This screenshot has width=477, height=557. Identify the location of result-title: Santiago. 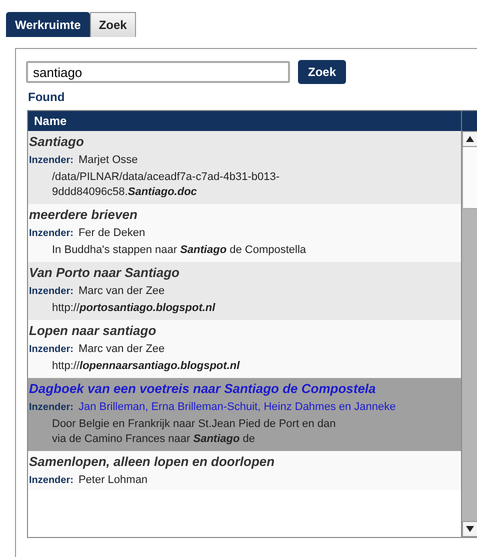
(56, 141).